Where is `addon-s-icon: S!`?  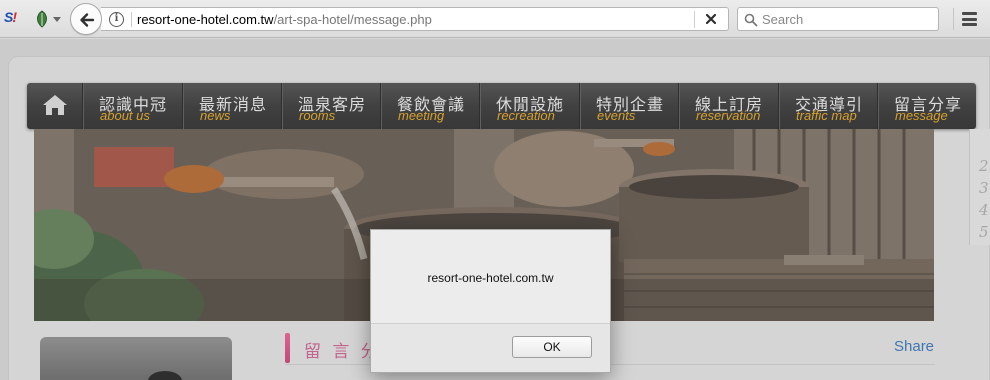 addon-s-icon: S! is located at coordinates (15, 19).